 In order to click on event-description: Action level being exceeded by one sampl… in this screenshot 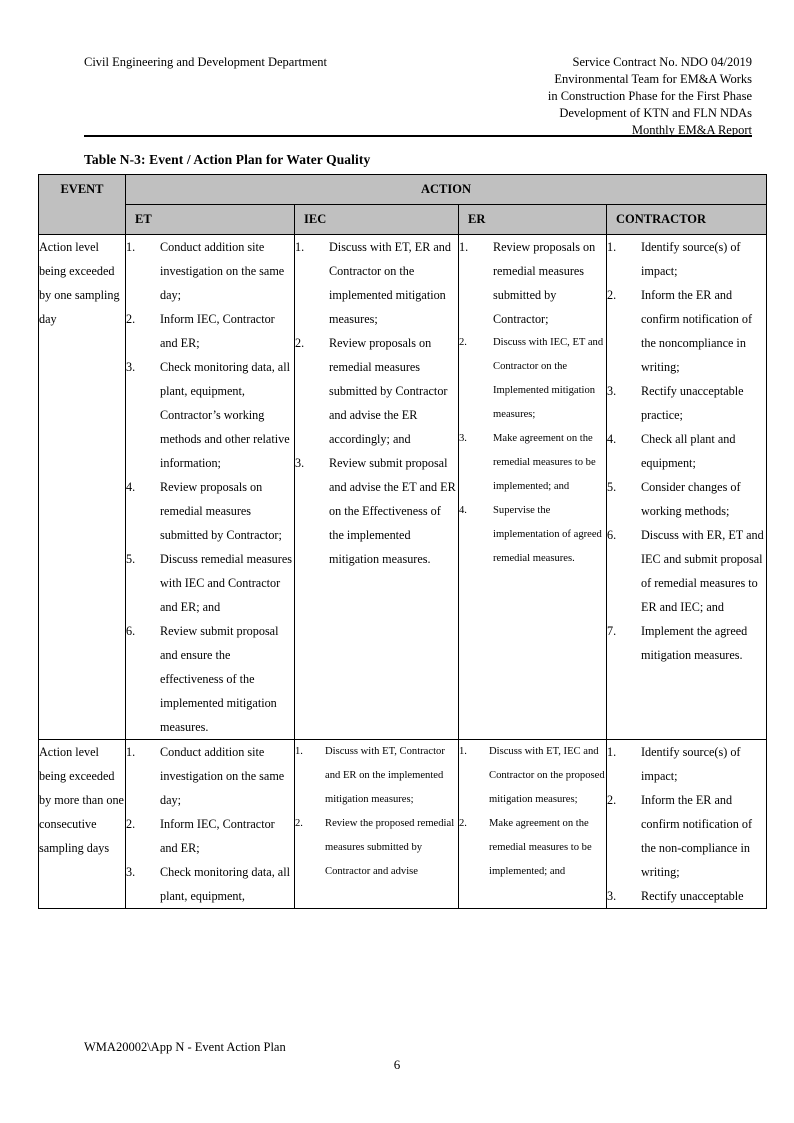, I will do `click(79, 283)`.